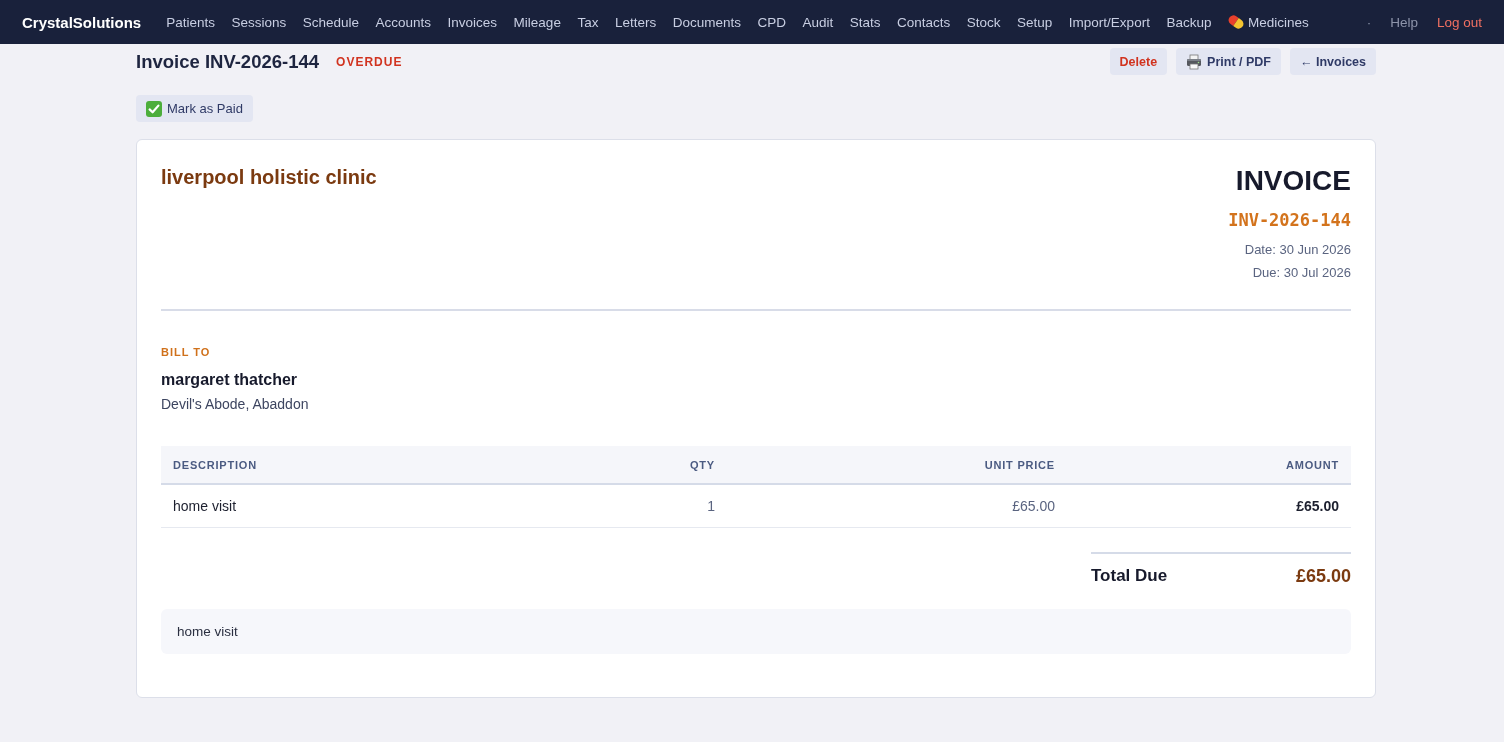 The image size is (1504, 742). I want to click on pill-icon, so click(1235, 22).